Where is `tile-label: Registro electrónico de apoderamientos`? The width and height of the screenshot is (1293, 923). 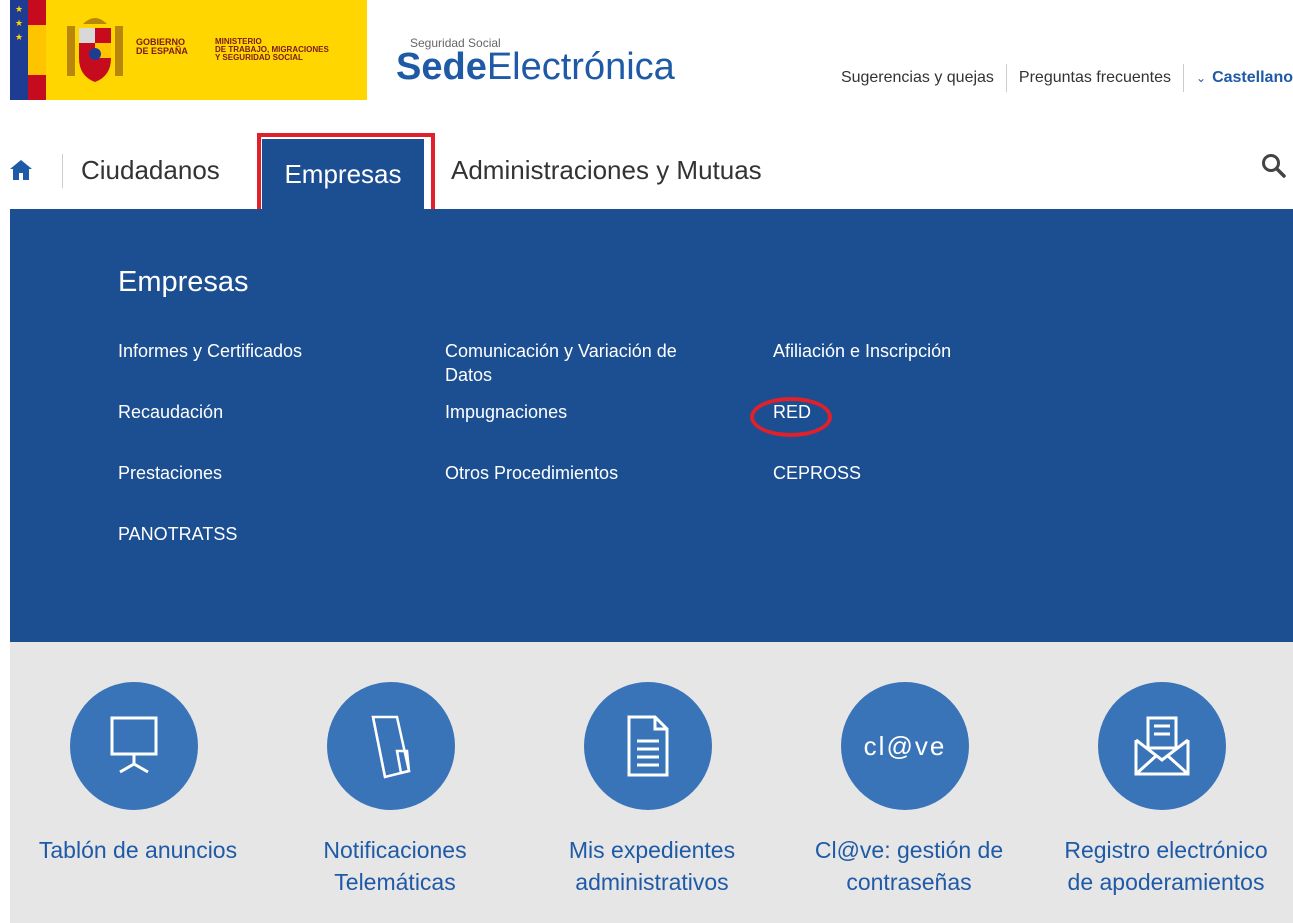 tile-label: Registro electrónico de apoderamientos is located at coordinates (1166, 866).